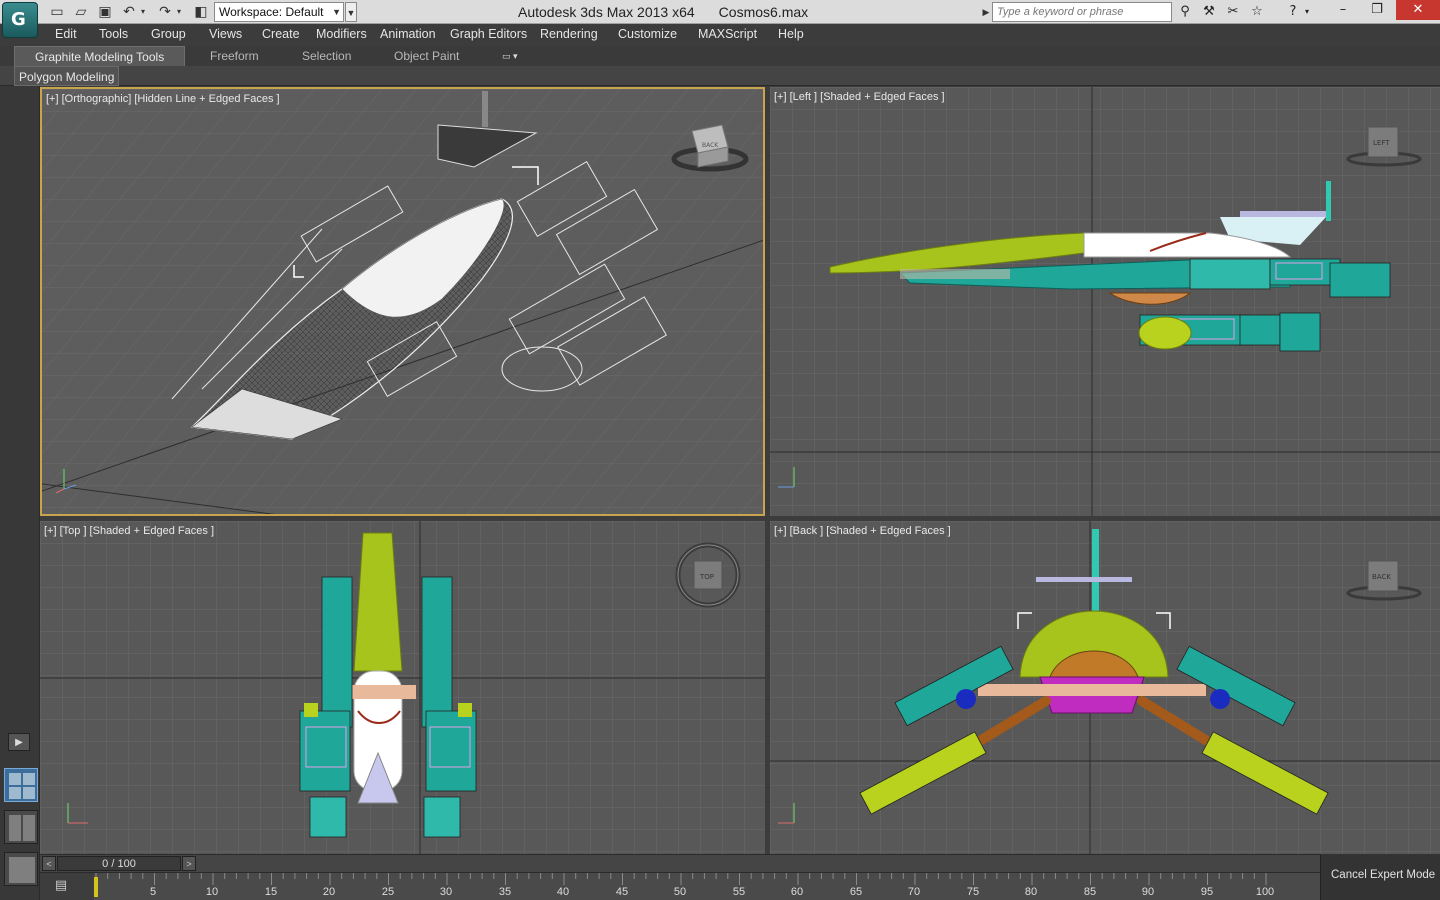 This screenshot has height=900, width=1440. Describe the element at coordinates (21, 869) in the screenshot. I see `layout-single-viewport-button` at that location.